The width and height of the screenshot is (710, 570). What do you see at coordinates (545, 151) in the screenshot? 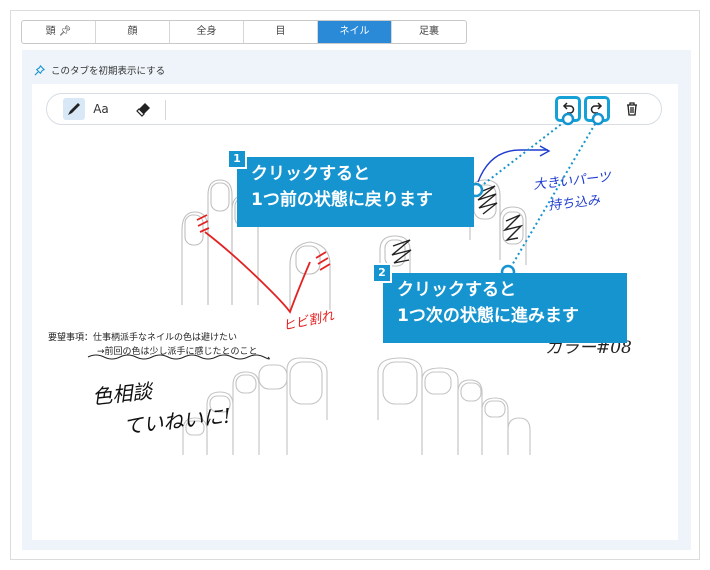
I see `blue-arrowhead` at bounding box center [545, 151].